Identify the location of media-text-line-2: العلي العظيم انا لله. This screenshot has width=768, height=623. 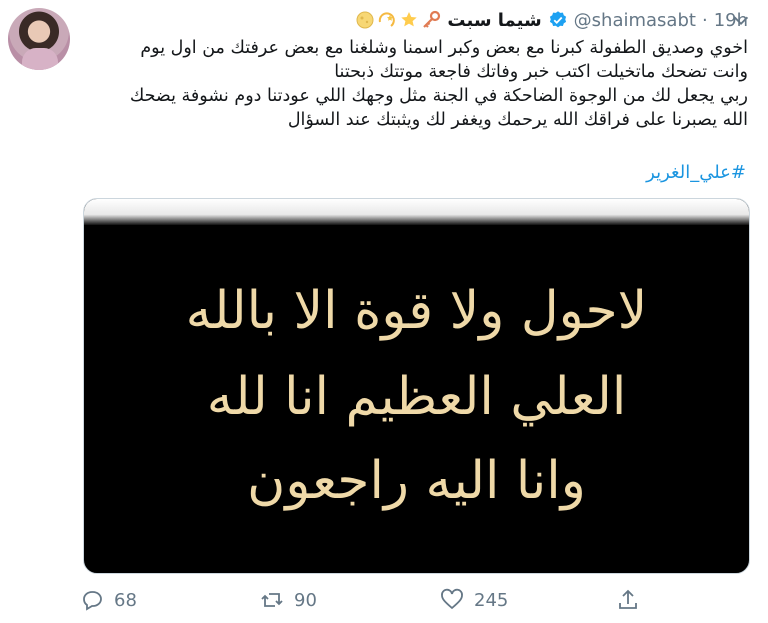
(416, 397).